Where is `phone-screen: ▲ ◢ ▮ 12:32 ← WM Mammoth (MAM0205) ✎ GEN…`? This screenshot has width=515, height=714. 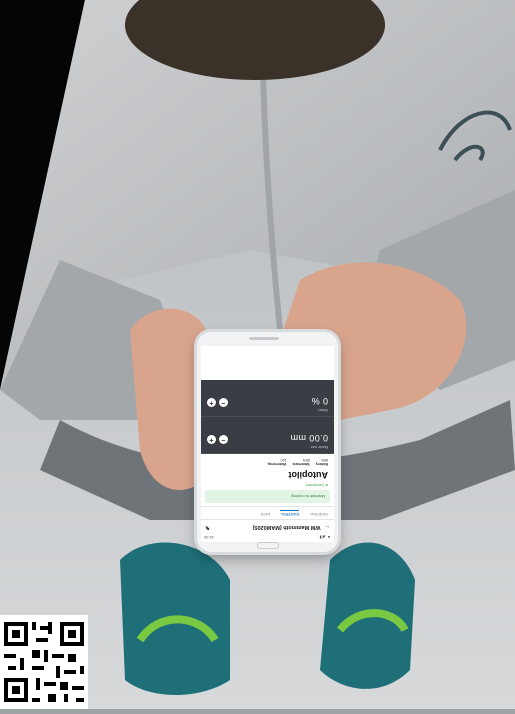
phone-screen: ▲ ◢ ▮ 12:32 ← WM Mammoth (MAM0205) ✎ GEN… is located at coordinates (267, 444).